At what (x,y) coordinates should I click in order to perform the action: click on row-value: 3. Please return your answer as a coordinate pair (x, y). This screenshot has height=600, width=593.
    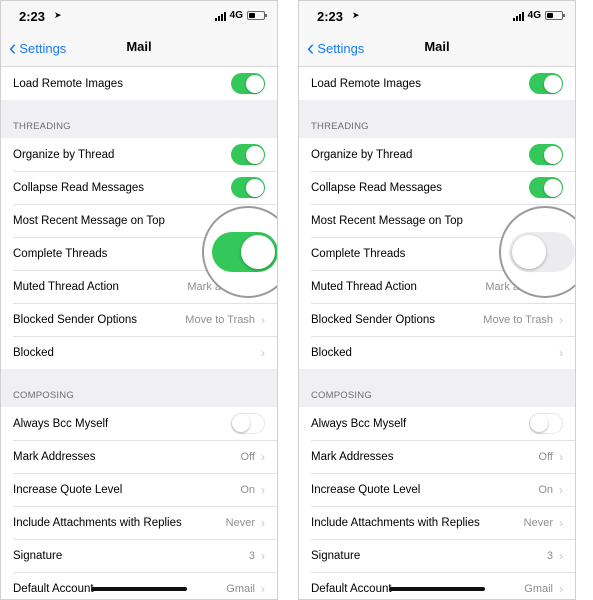
    Looking at the image, I should click on (549, 555).